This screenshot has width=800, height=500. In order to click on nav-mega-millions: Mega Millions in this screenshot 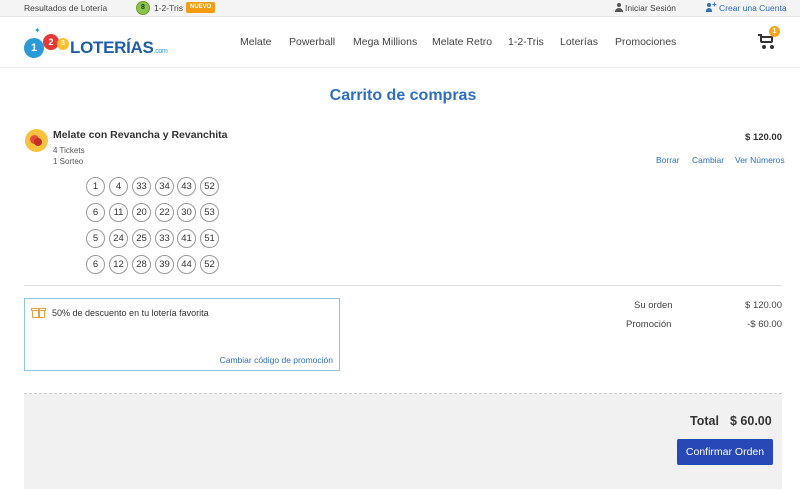, I will do `click(385, 42)`.